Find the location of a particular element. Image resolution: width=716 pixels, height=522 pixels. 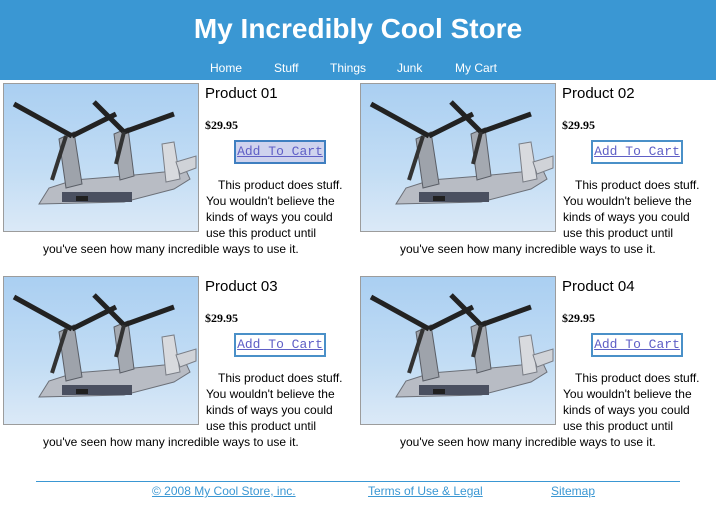

product-name: Product 02 is located at coordinates (598, 93).